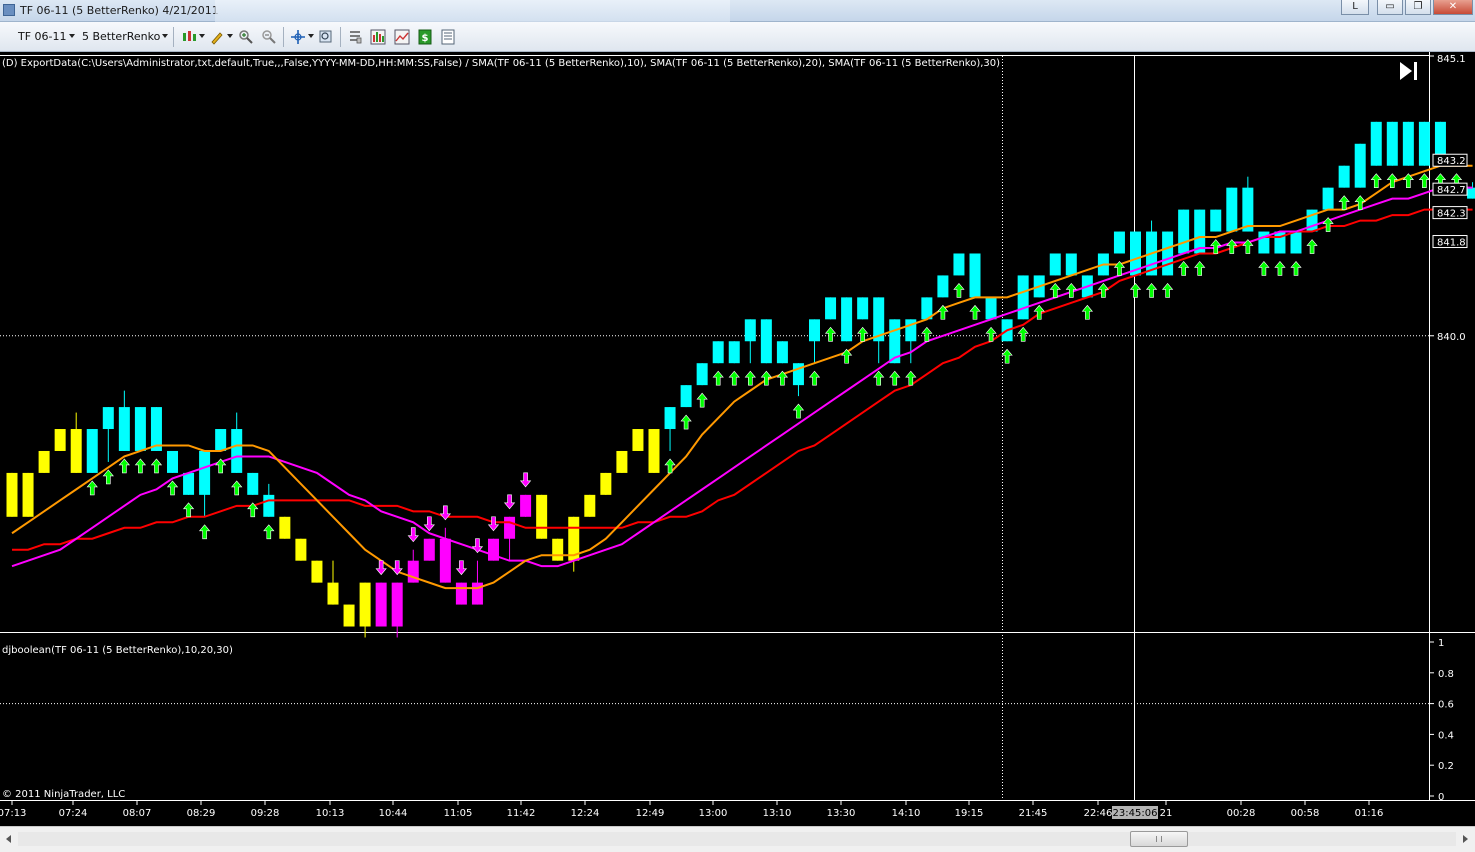 The height and width of the screenshot is (852, 1475). I want to click on time-tick-label: 12:49, so click(650, 813).